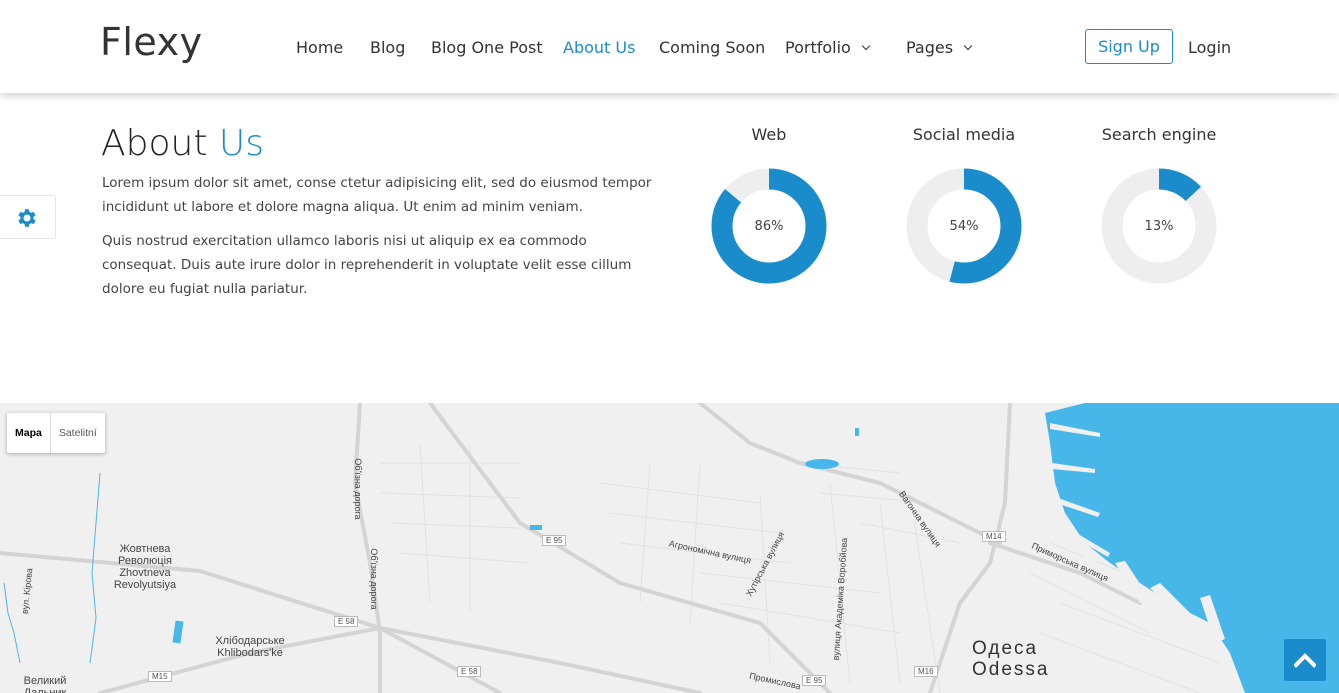 The height and width of the screenshot is (693, 1339). Describe the element at coordinates (358, 489) in the screenshot. I see `map-label-obizna-1: Об'їзна дорога` at that location.